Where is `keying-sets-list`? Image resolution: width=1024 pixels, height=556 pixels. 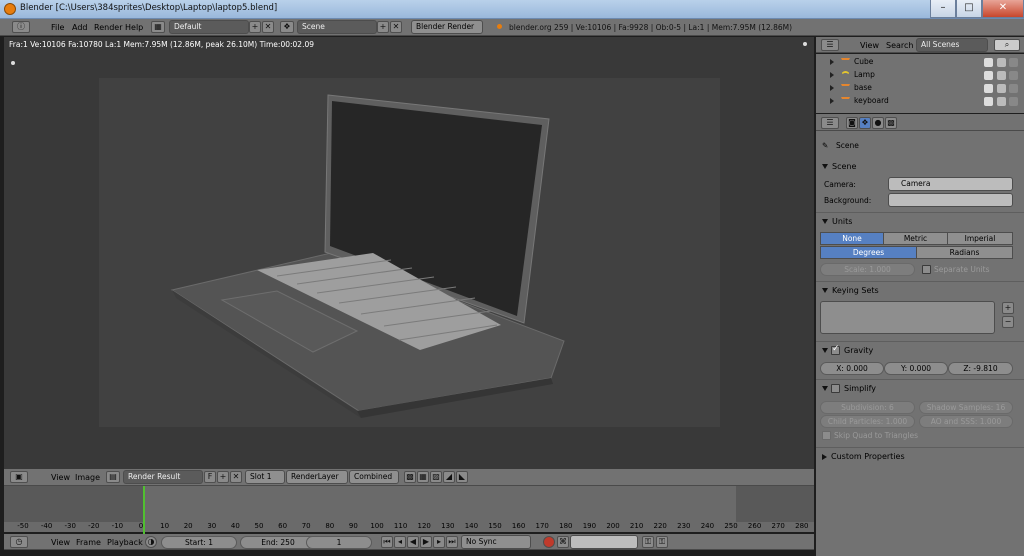
keying-sets-list is located at coordinates (907, 317).